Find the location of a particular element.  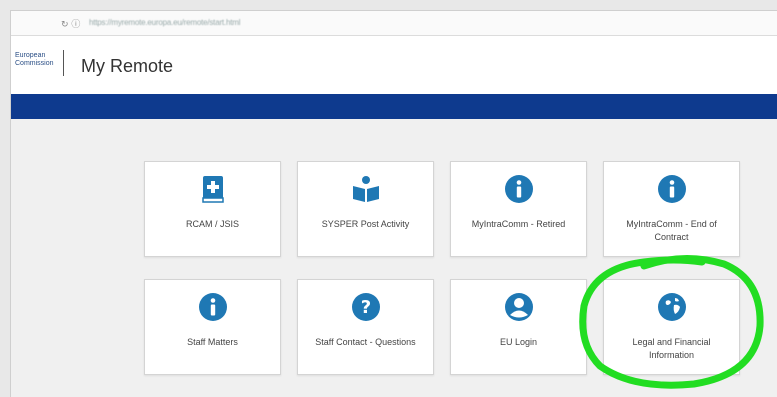

question-icon: ? is located at coordinates (365, 307).